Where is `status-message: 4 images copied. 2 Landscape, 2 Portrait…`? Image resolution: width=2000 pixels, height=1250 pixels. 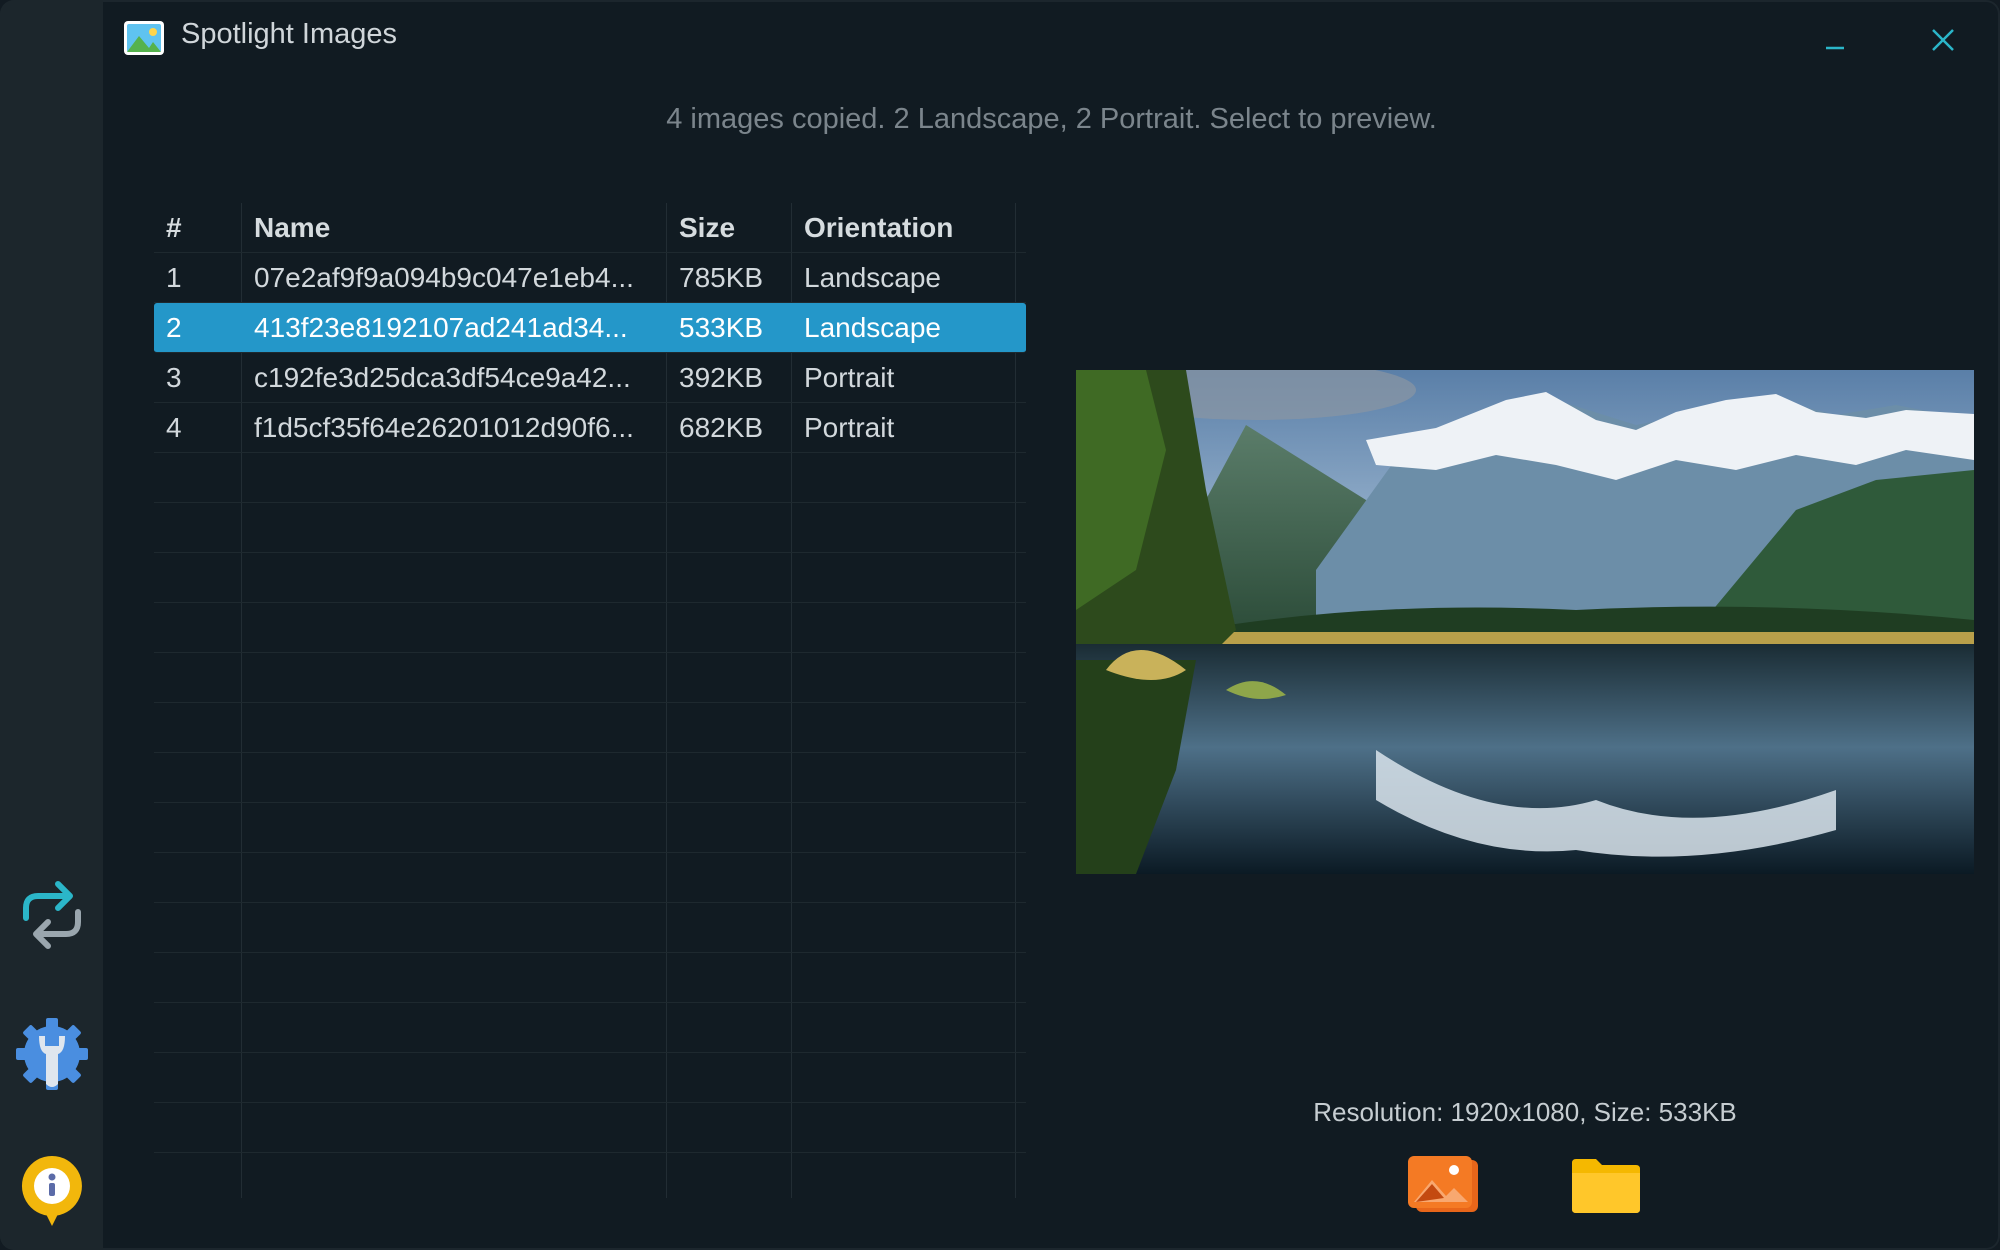 status-message: 4 images copied. 2 Landscape, 2 Portrait… is located at coordinates (1051, 119).